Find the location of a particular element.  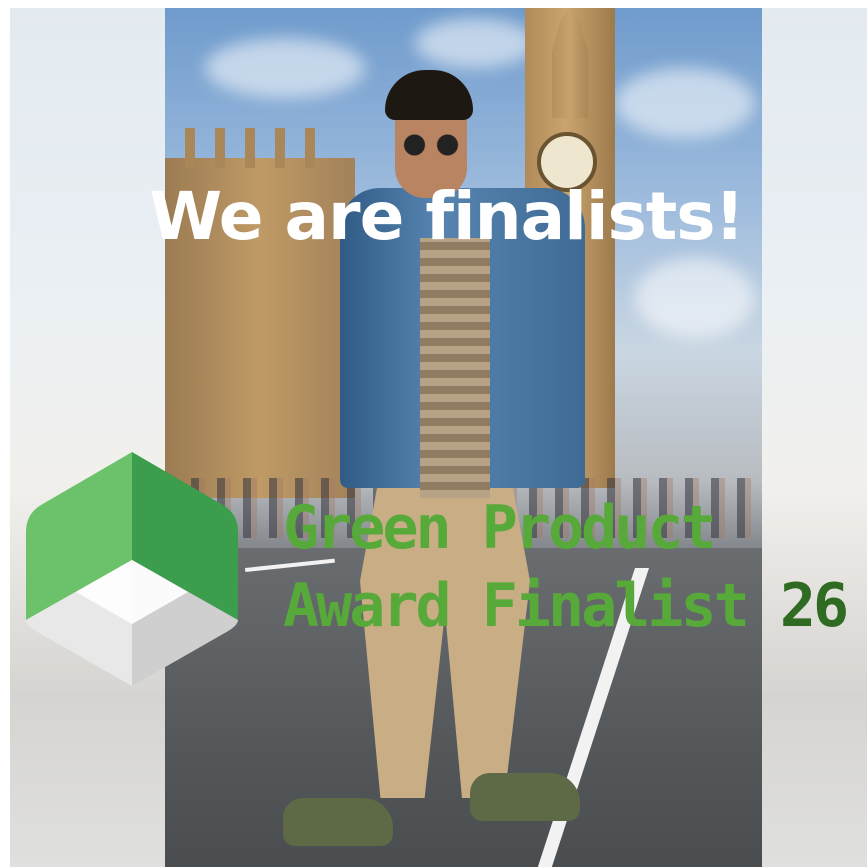

person-hair is located at coordinates (429, 95).